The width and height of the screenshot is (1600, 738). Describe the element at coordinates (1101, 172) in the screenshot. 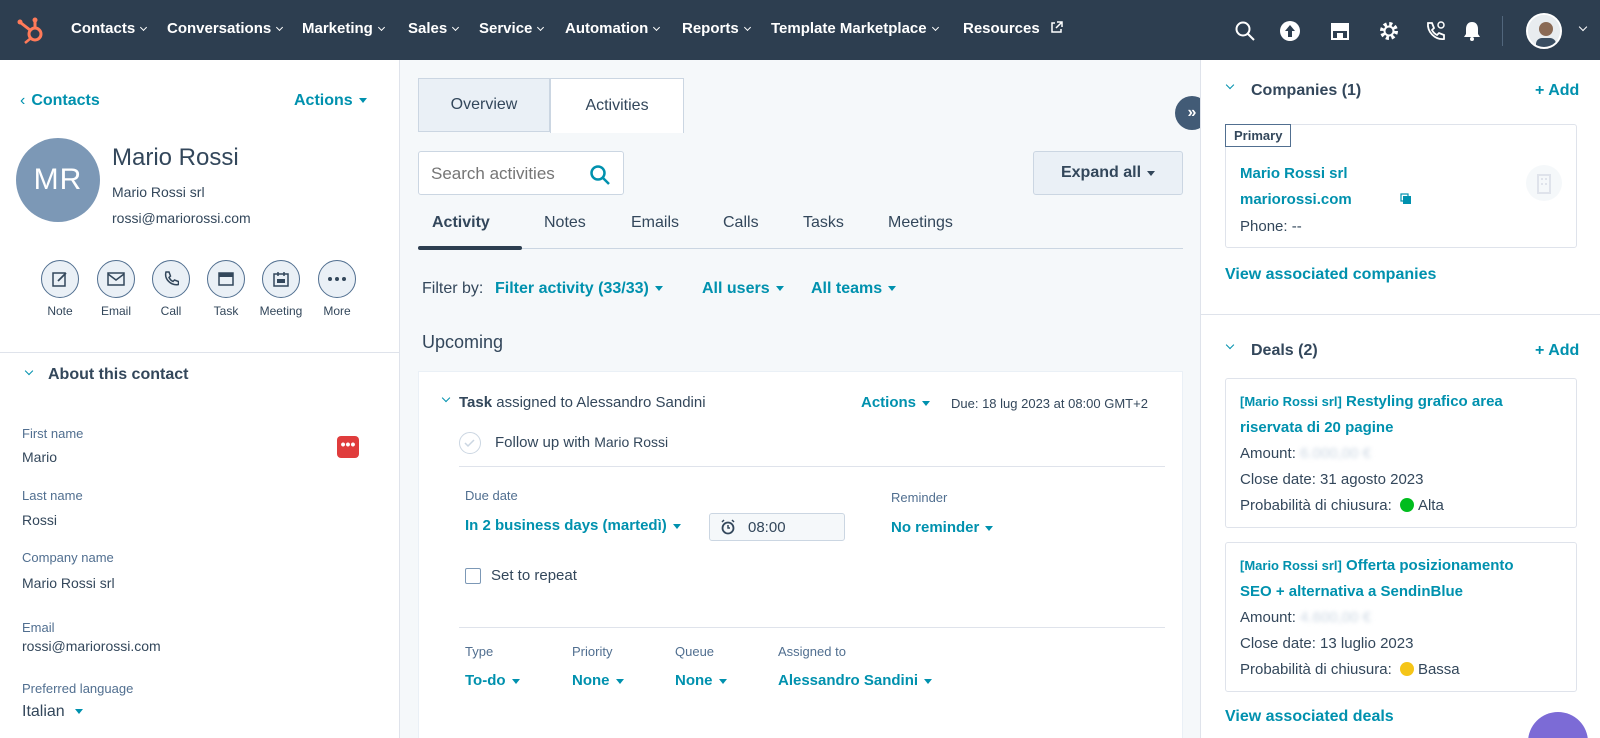

I see `expand-all-label: Expand all` at that location.